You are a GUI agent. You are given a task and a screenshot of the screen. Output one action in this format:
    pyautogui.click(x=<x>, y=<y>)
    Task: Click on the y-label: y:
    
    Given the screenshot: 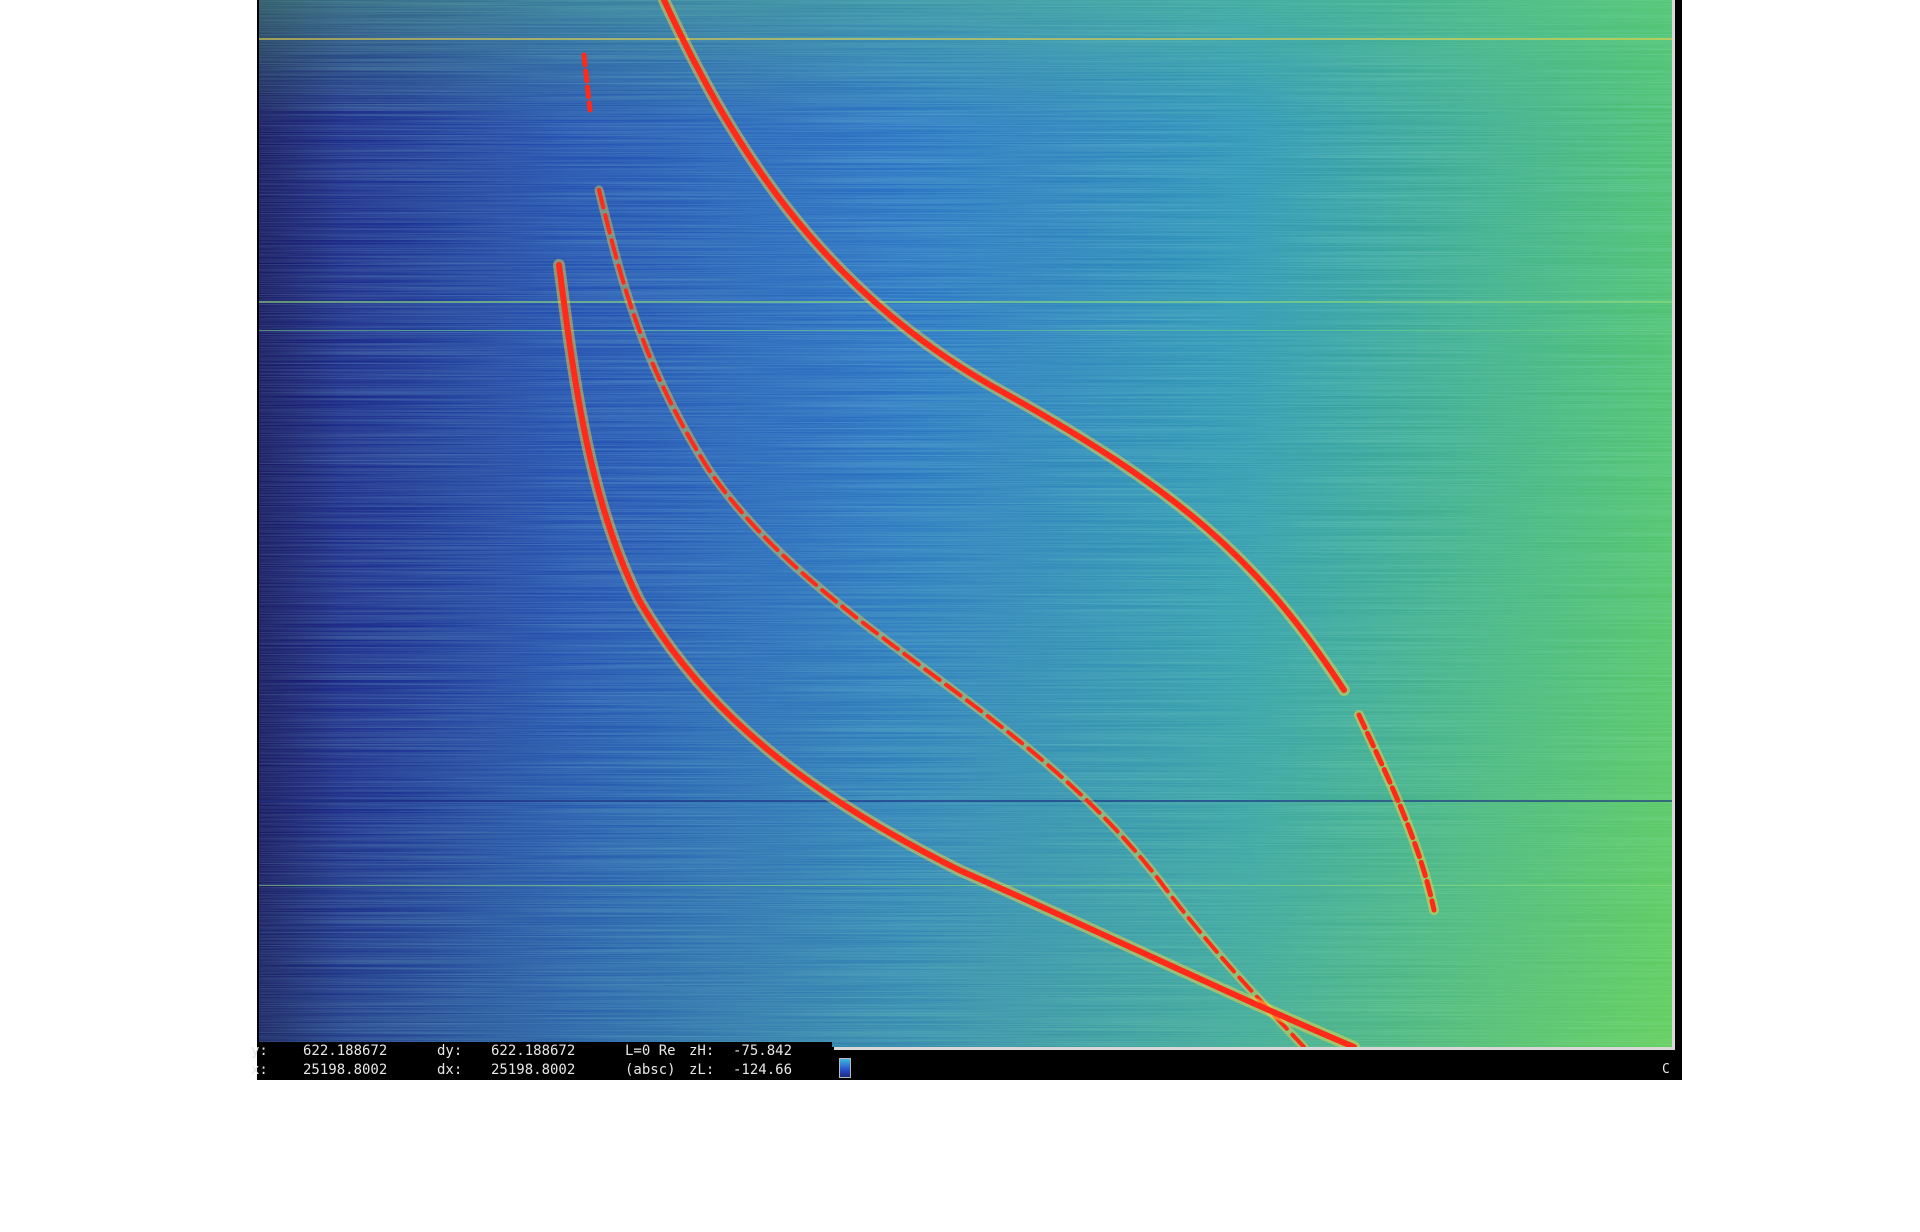 What is the action you would take?
    pyautogui.click(x=259, y=1051)
    